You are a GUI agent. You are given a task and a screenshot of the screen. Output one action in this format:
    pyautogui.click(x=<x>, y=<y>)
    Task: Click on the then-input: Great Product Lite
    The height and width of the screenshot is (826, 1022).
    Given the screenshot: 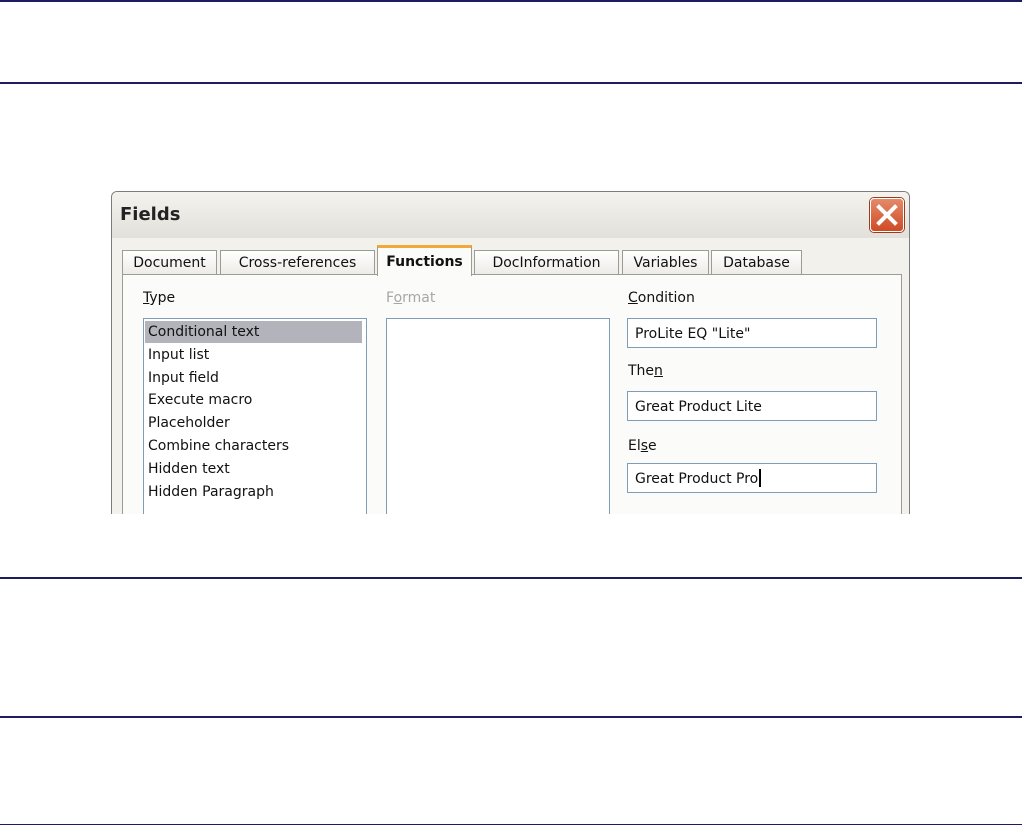 What is the action you would take?
    pyautogui.click(x=752, y=406)
    